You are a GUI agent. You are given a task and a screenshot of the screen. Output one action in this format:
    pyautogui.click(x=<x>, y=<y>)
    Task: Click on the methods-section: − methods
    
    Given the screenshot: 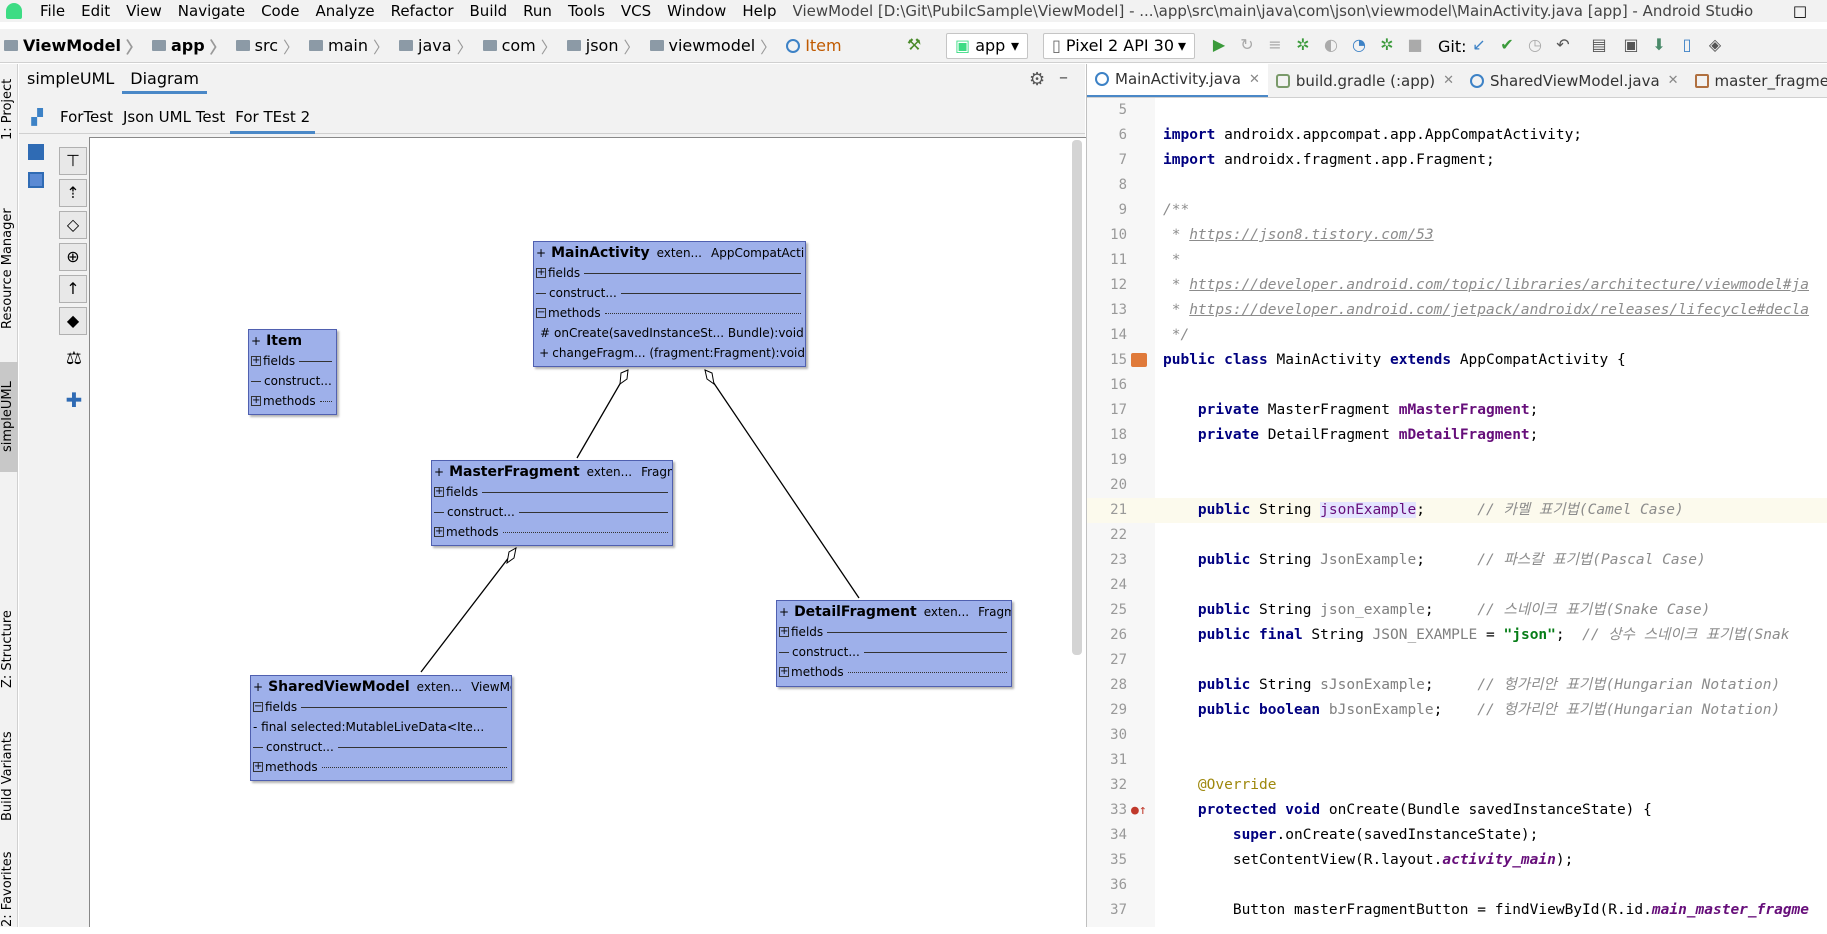 What is the action you would take?
    pyautogui.click(x=669, y=313)
    